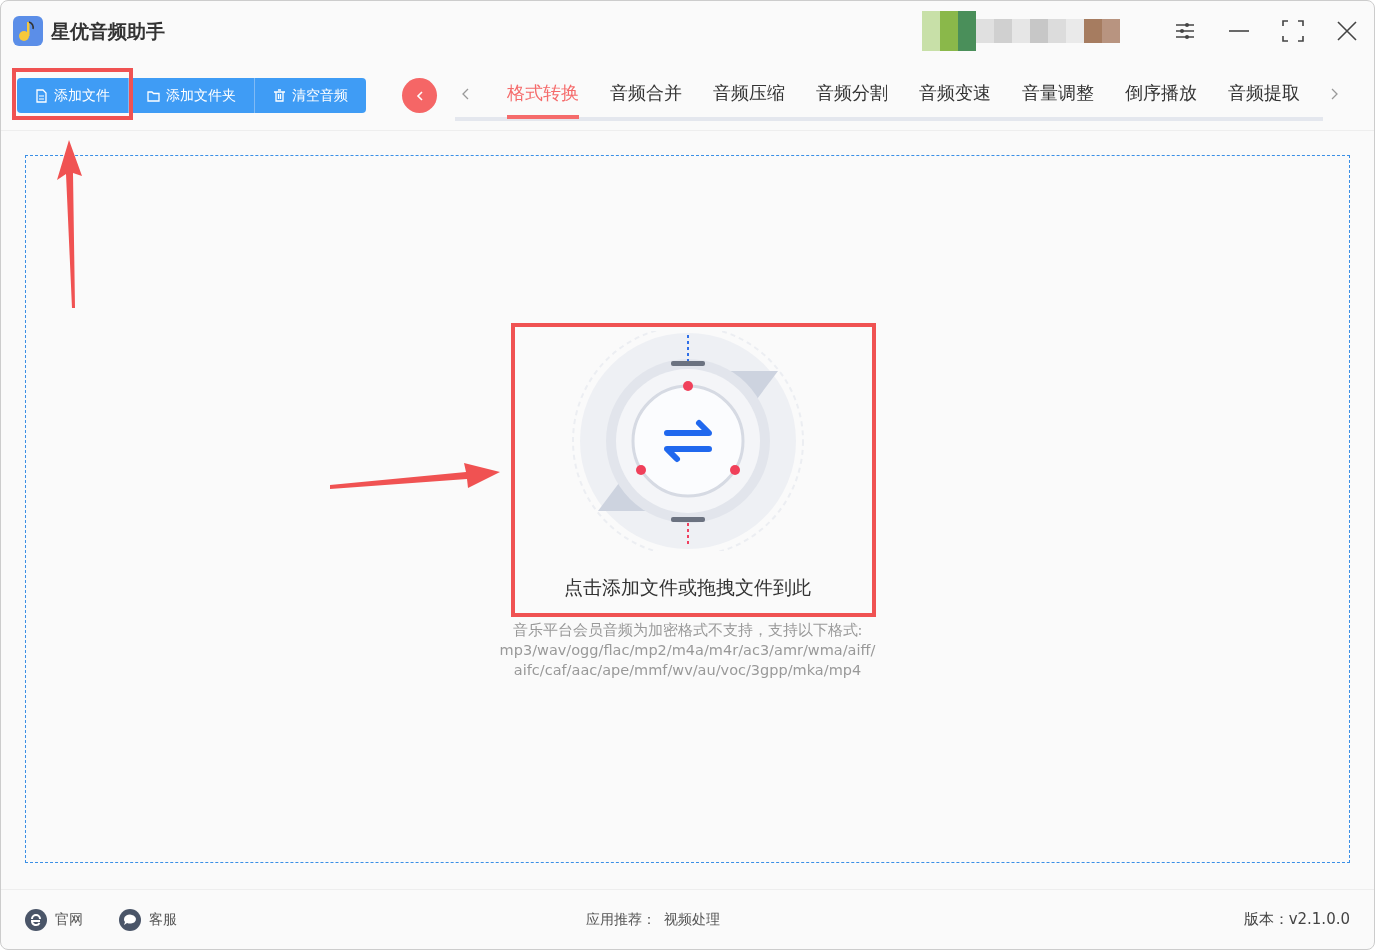  Describe the element at coordinates (1293, 31) in the screenshot. I see `maximize-icon` at that location.